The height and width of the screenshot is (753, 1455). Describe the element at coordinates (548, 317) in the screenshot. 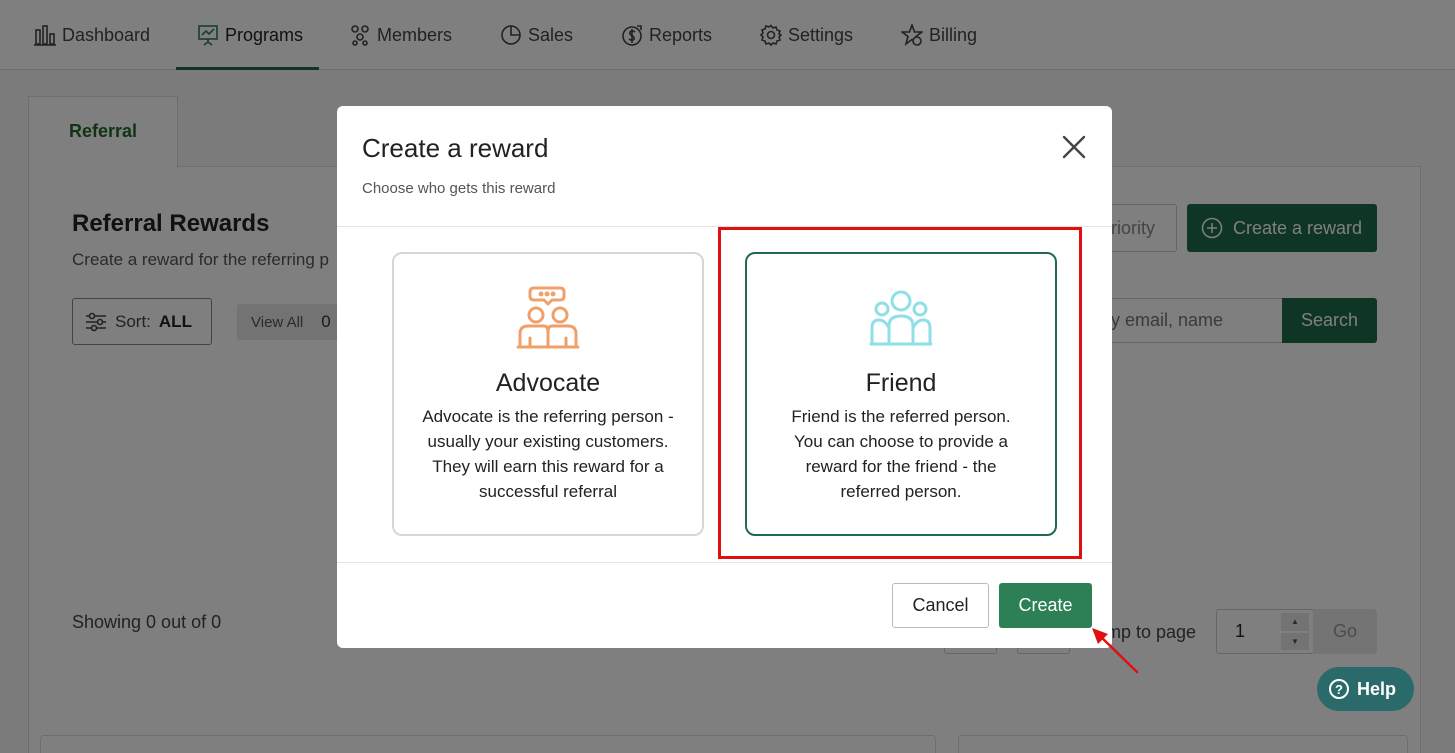

I see `advocate-people-chat-icon` at that location.